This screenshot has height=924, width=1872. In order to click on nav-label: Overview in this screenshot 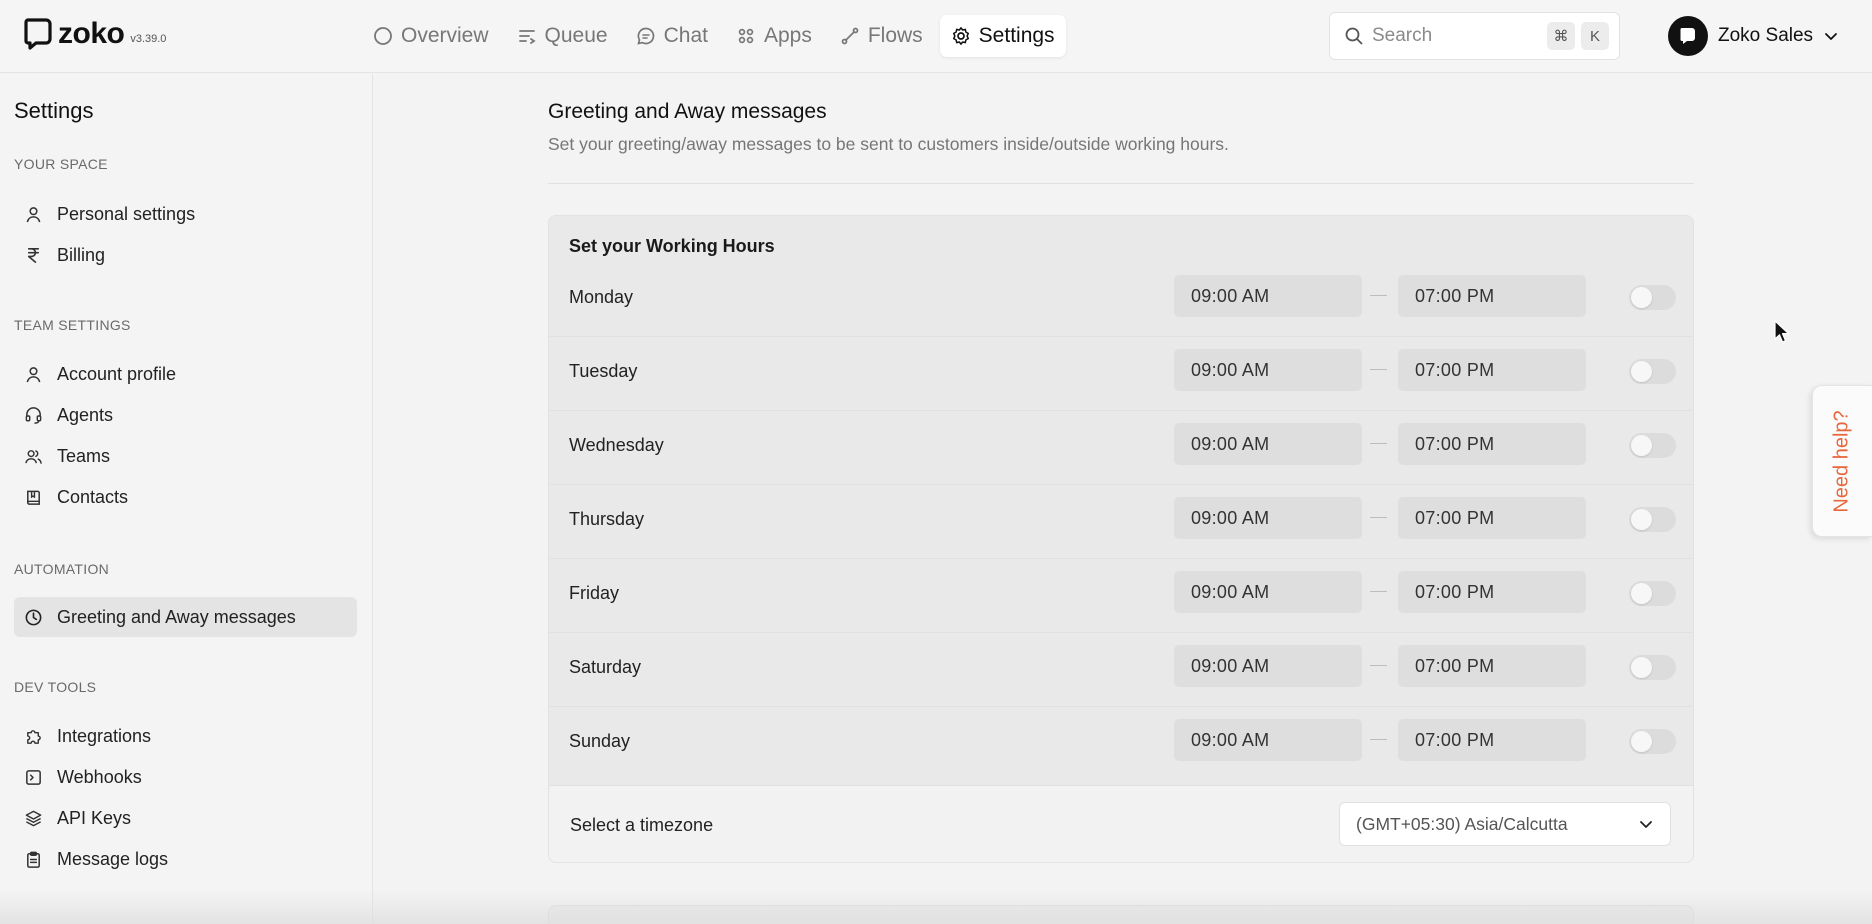, I will do `click(445, 35)`.